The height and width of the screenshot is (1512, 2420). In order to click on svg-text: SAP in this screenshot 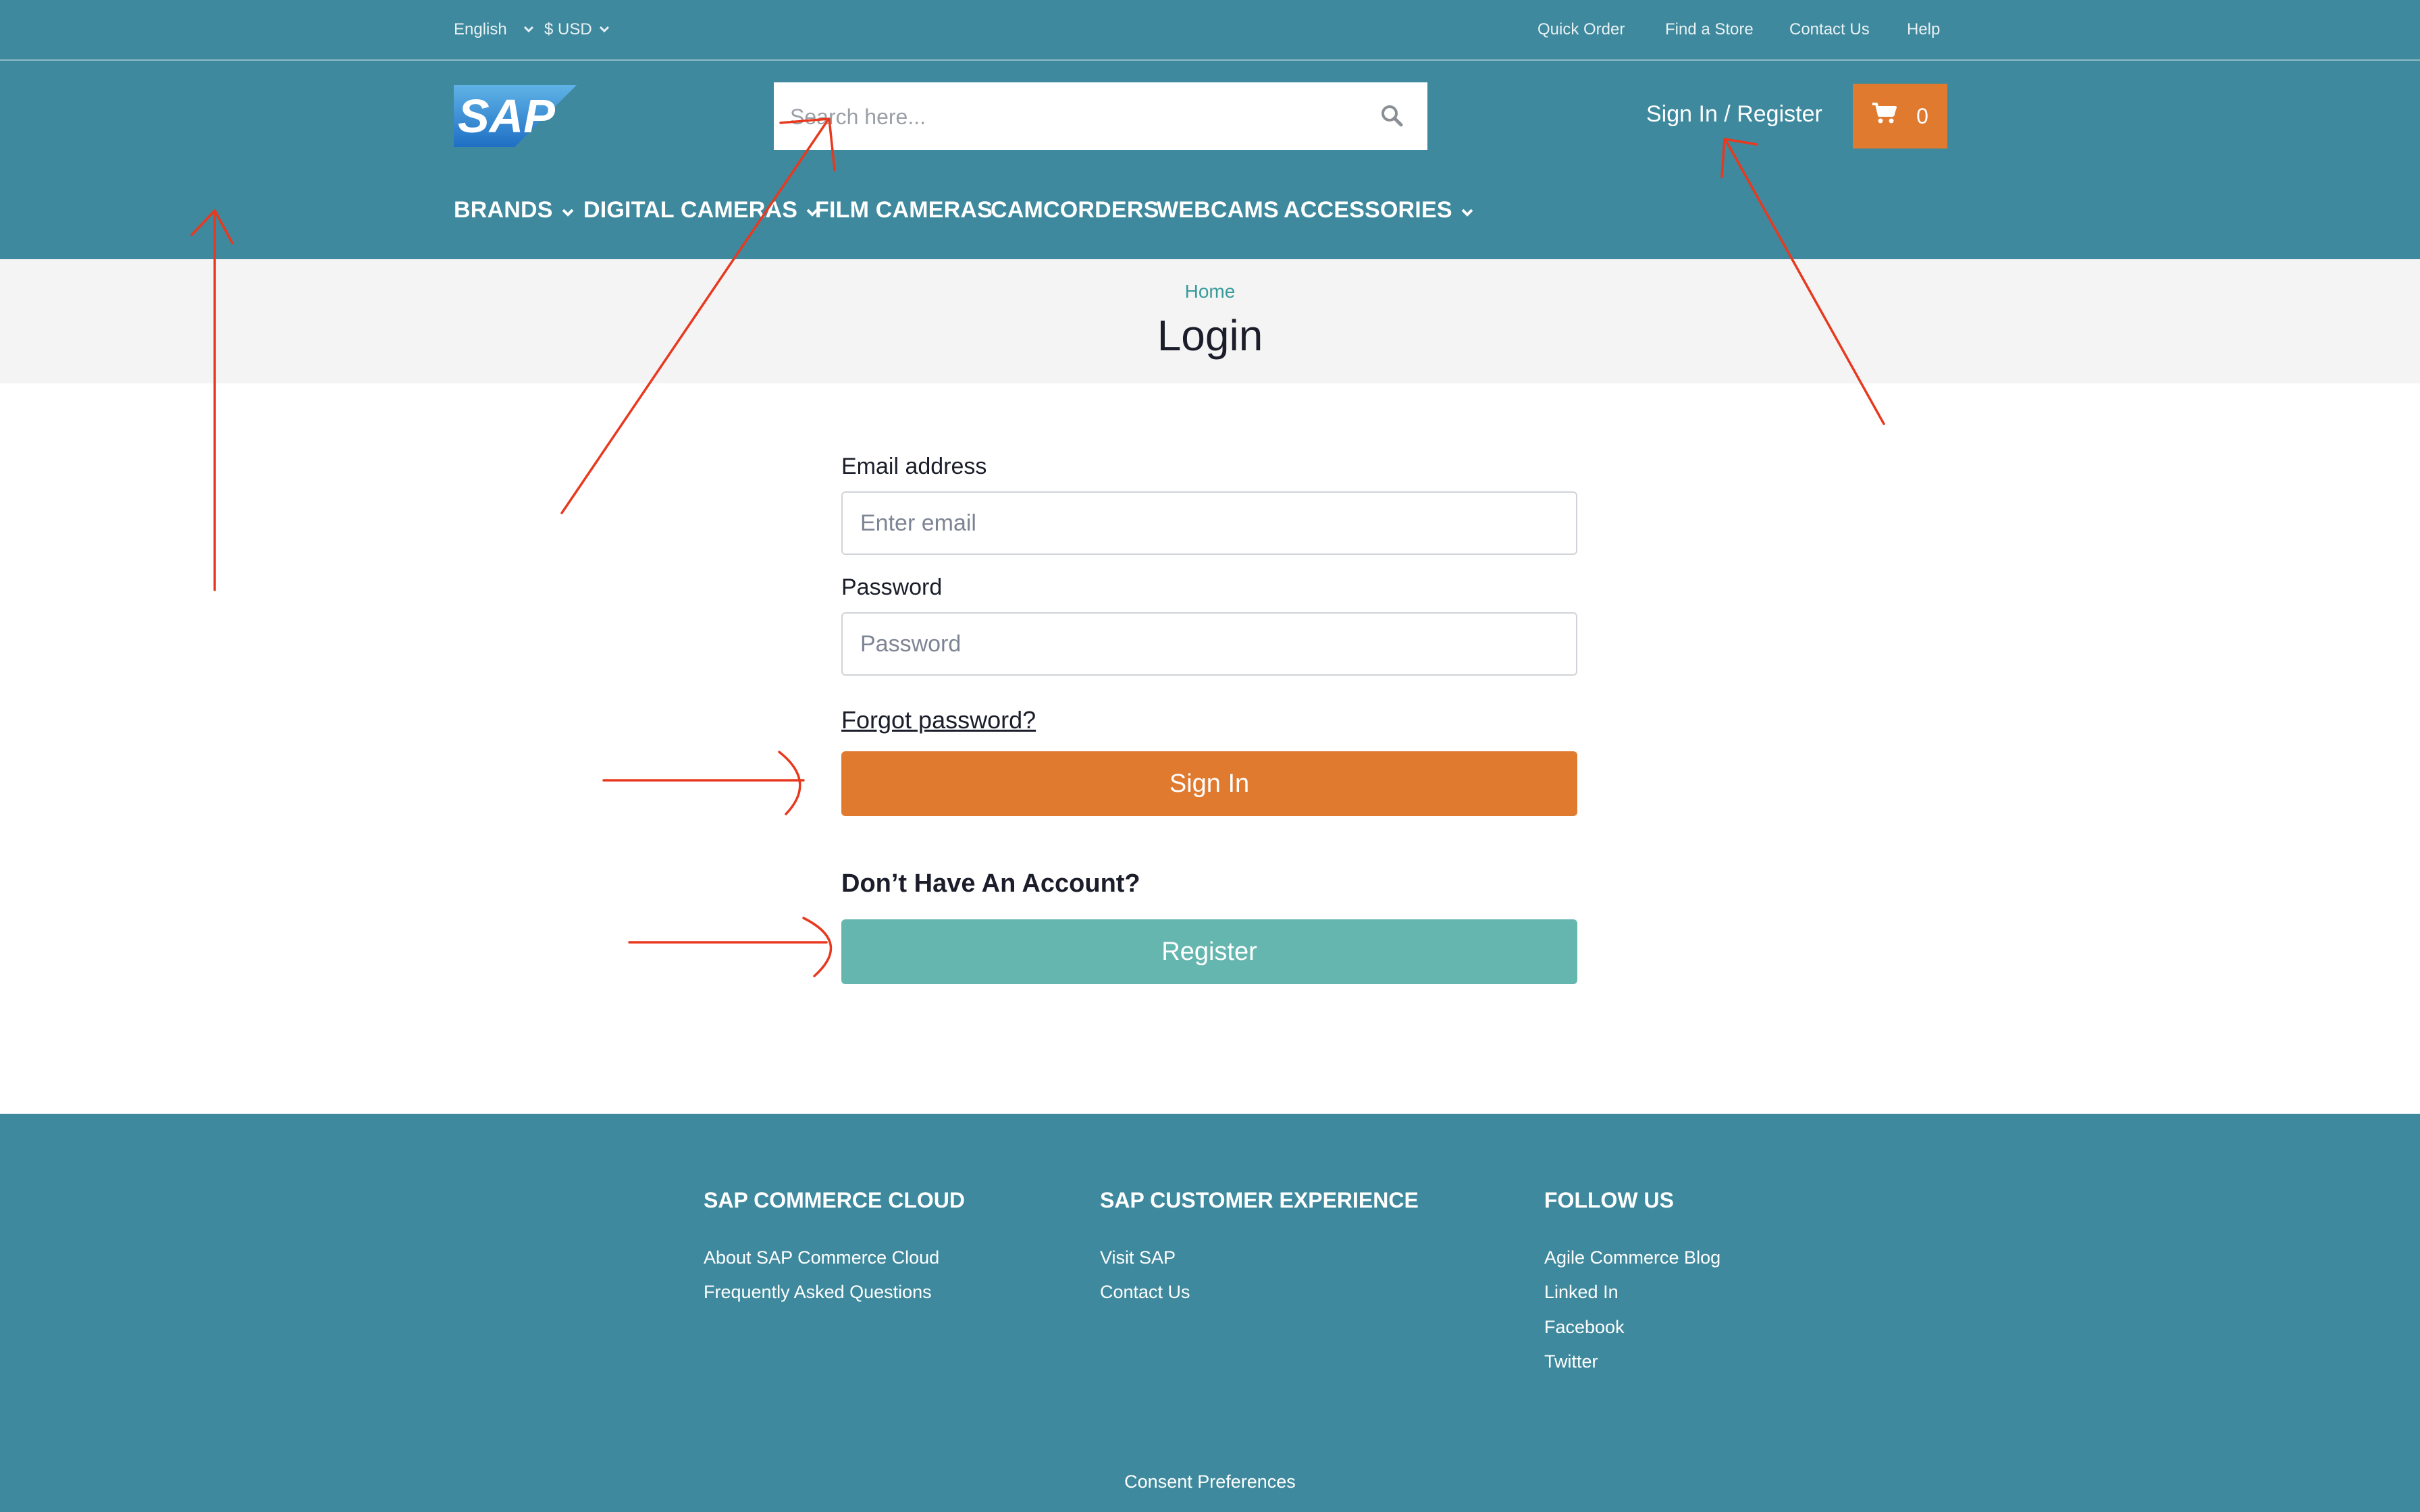, I will do `click(506, 116)`.